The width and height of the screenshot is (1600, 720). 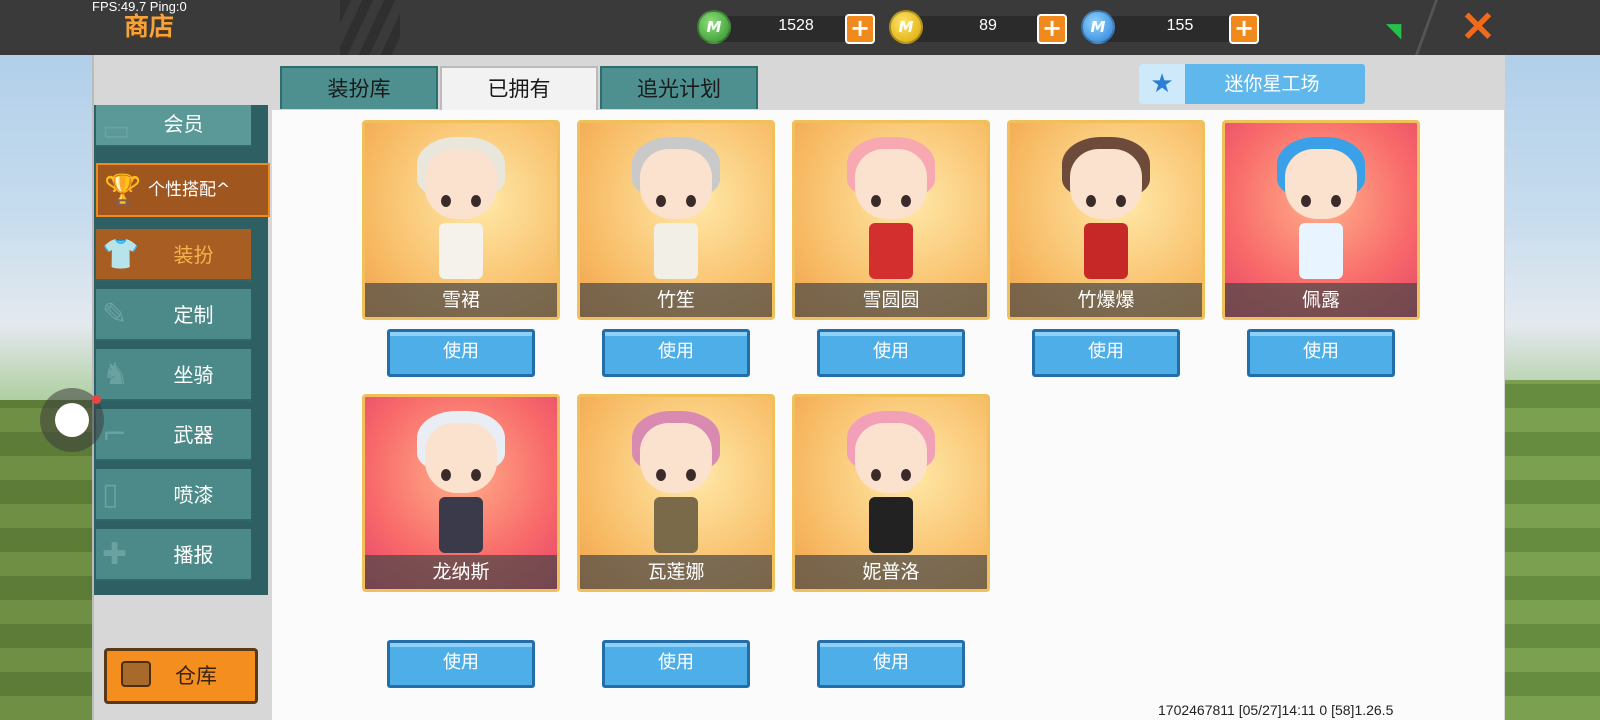 I want to click on add-mini-point-button: +, so click(x=1244, y=29).